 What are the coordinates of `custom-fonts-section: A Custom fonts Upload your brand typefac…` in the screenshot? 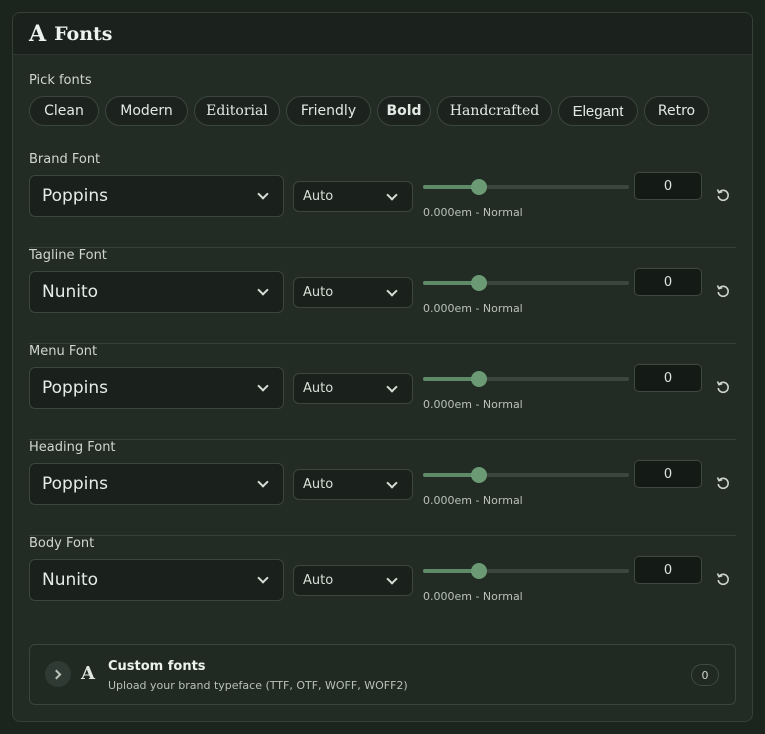 It's located at (382, 674).